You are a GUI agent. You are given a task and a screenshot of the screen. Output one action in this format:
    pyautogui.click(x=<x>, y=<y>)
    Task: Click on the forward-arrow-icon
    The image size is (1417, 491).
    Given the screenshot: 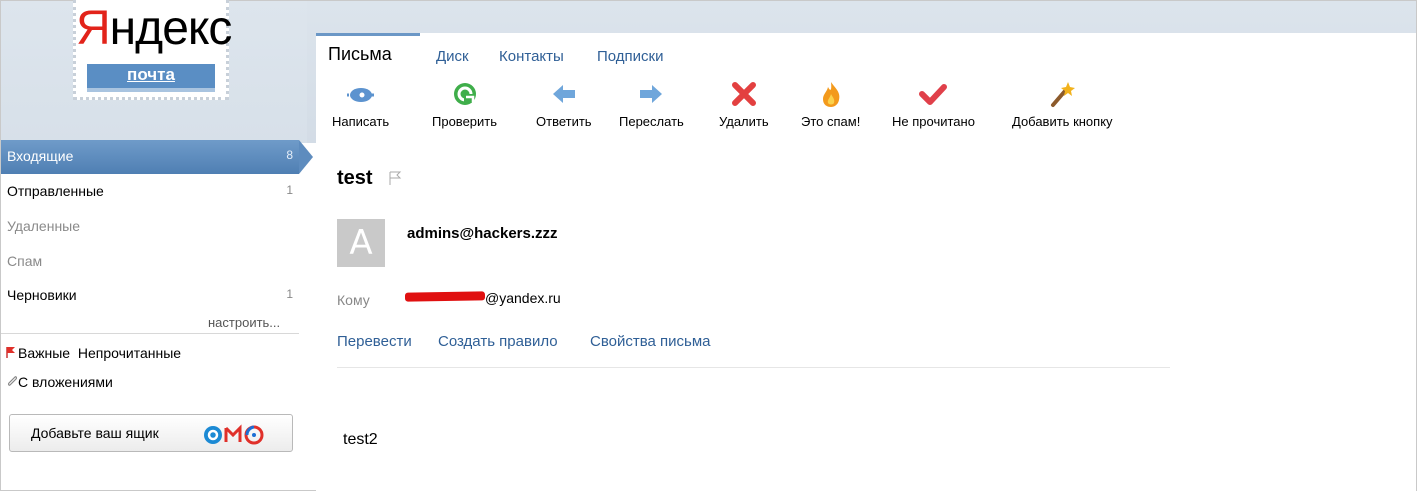 What is the action you would take?
    pyautogui.click(x=651, y=94)
    